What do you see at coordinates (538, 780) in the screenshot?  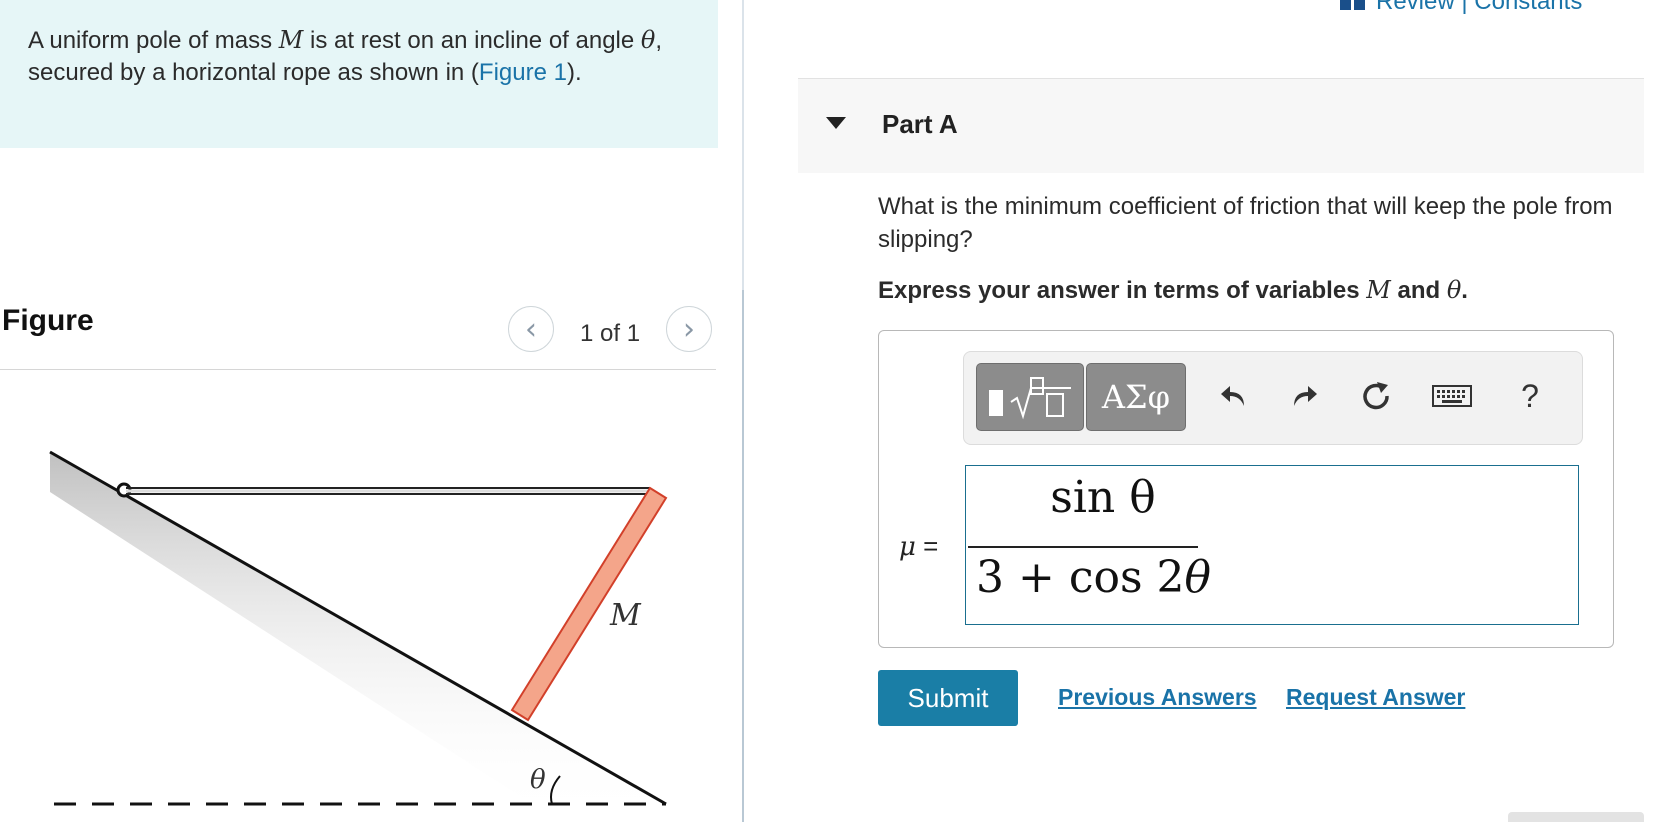 I see `angle-label: θ` at bounding box center [538, 780].